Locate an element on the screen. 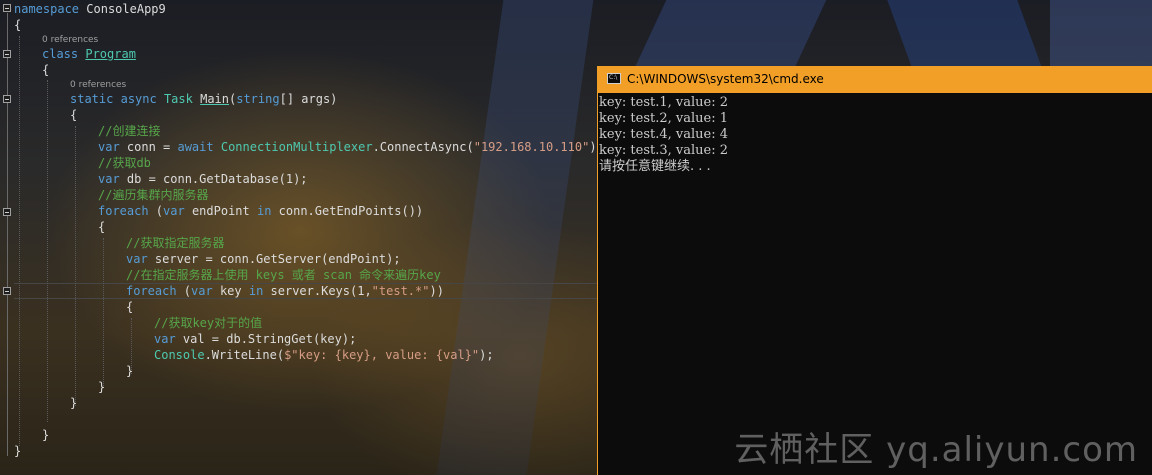 This screenshot has width=1152, height=475. code-line: class Program is located at coordinates (89, 54).